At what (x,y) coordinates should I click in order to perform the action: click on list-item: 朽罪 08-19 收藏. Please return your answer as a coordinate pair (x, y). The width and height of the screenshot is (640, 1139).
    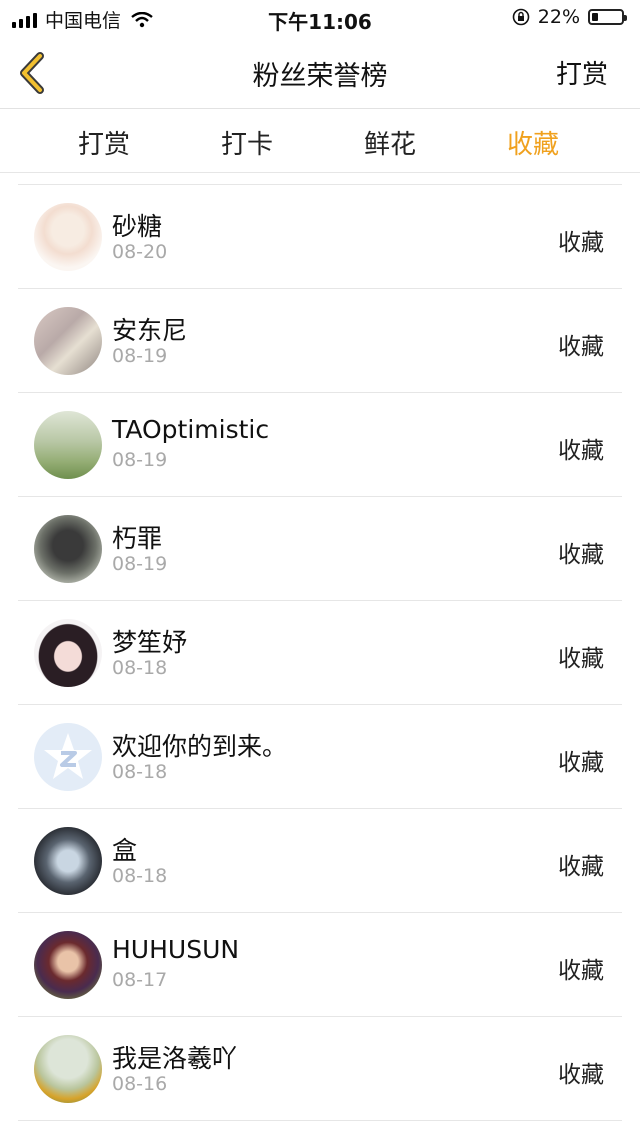
    Looking at the image, I should click on (320, 549).